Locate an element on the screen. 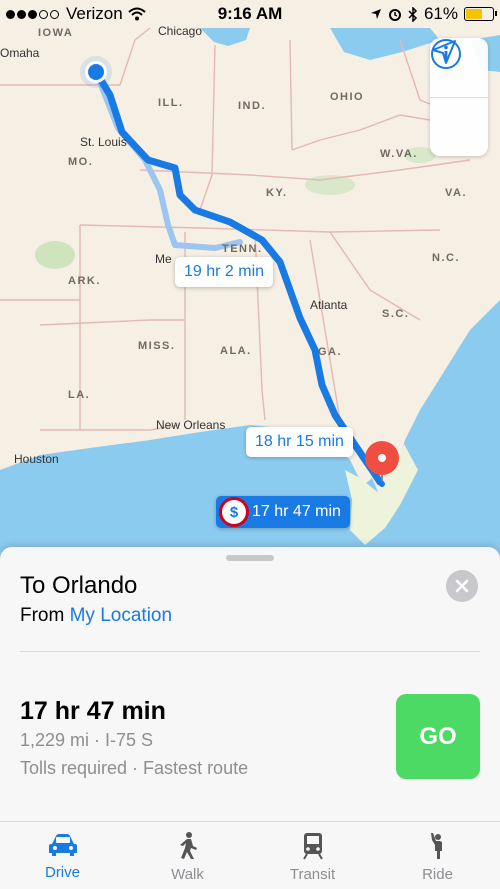 This screenshot has width=500, height=889. close-button is located at coordinates (462, 586).